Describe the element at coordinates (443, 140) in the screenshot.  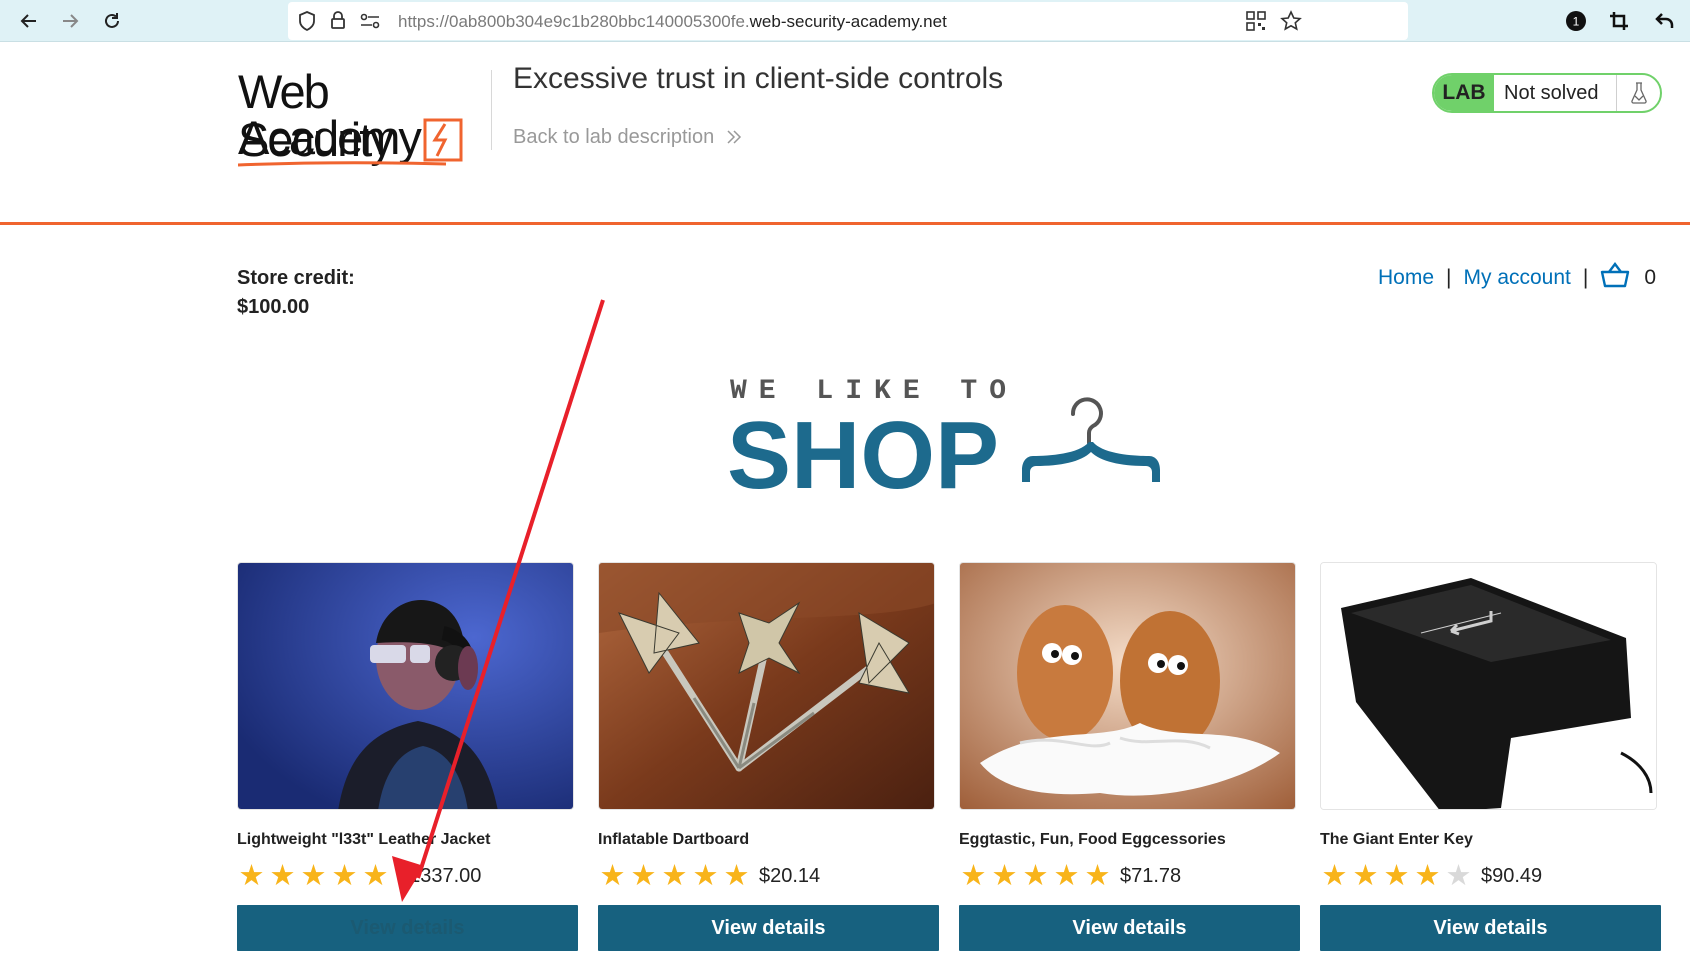
I see `logo-bolt-icon` at that location.